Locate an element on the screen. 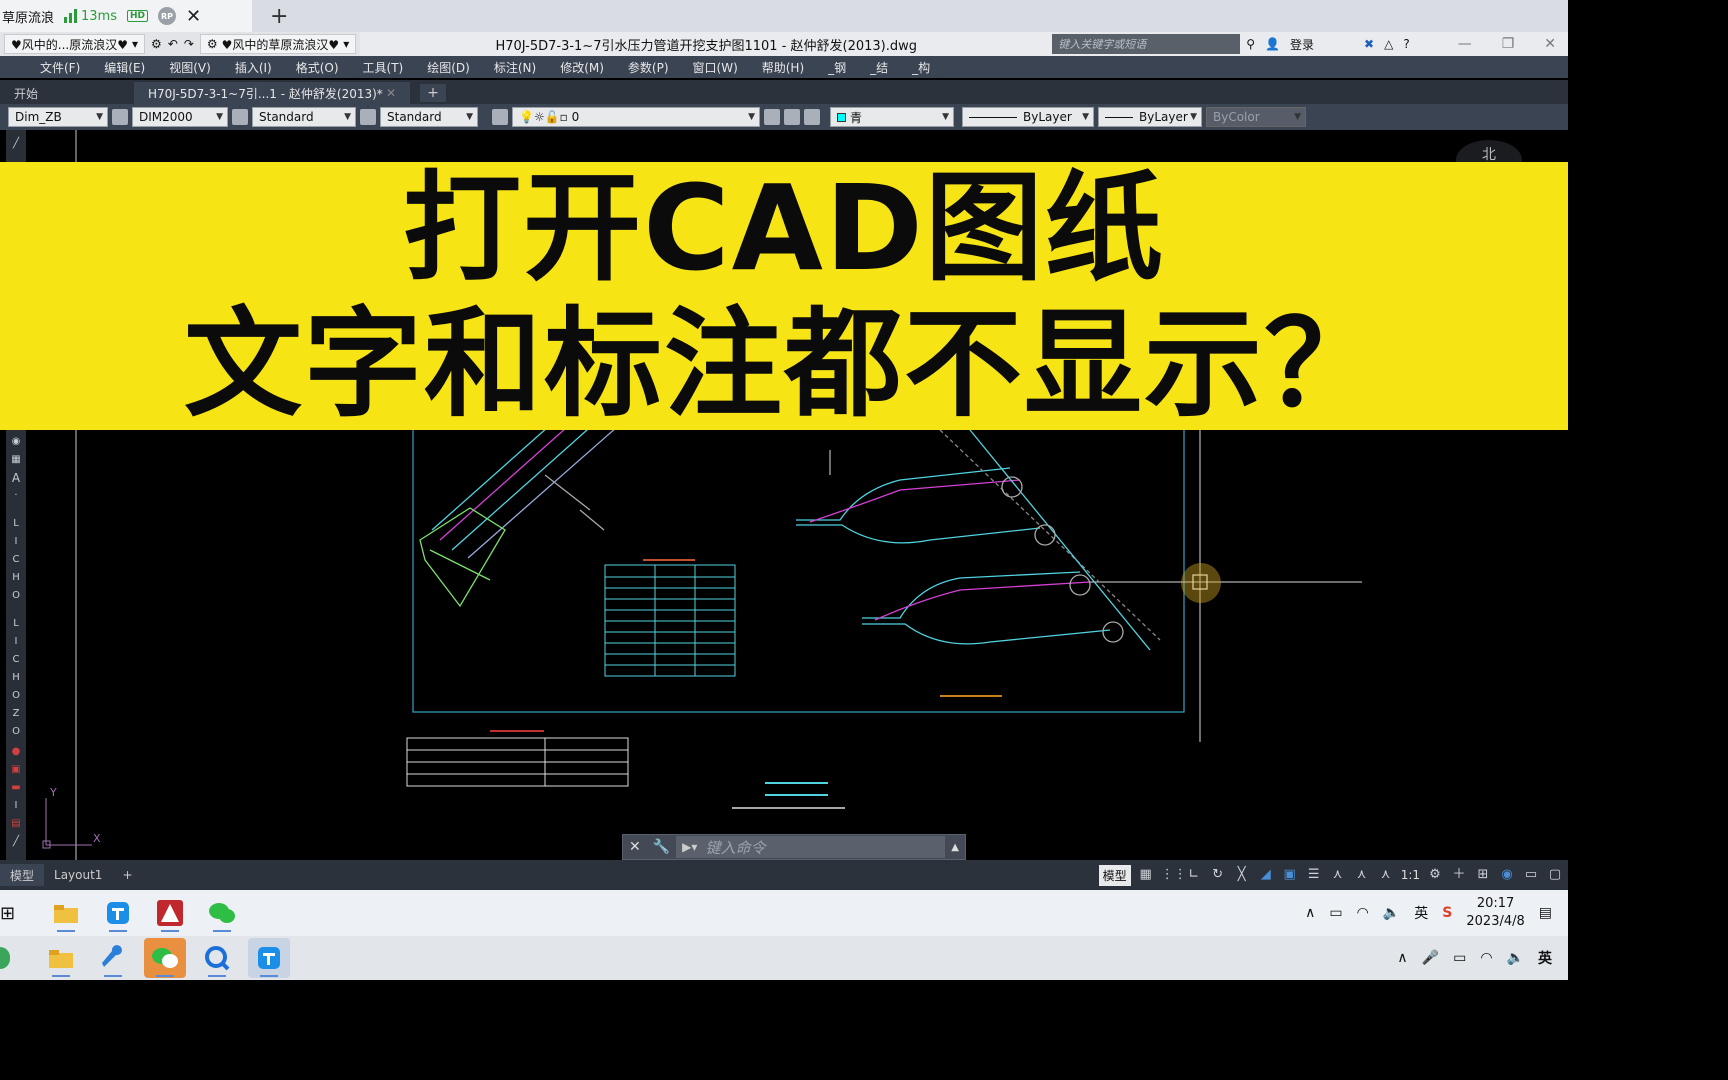 This screenshot has width=1728, height=1080. isolate-icon: ◉ is located at coordinates (1507, 875).